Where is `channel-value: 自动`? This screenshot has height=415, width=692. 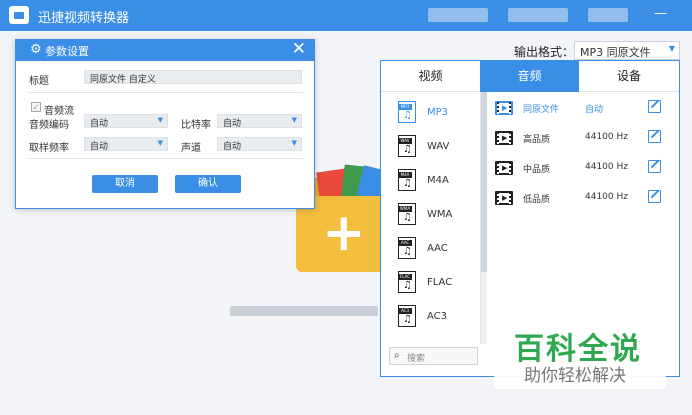
channel-value: 自动 is located at coordinates (232, 147).